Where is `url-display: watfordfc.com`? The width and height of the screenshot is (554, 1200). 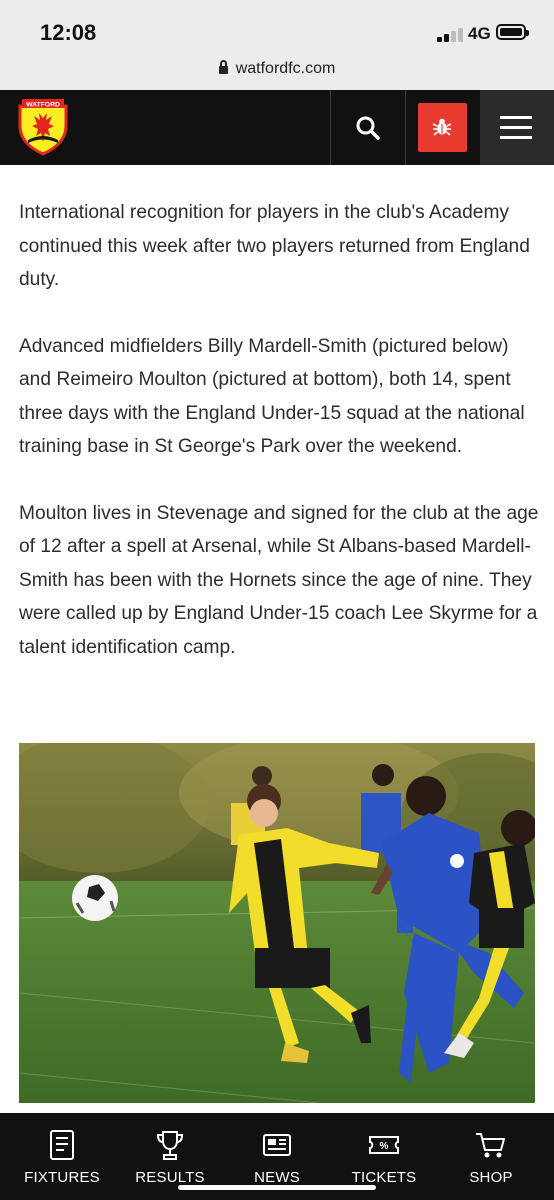 url-display: watfordfc.com is located at coordinates (277, 69).